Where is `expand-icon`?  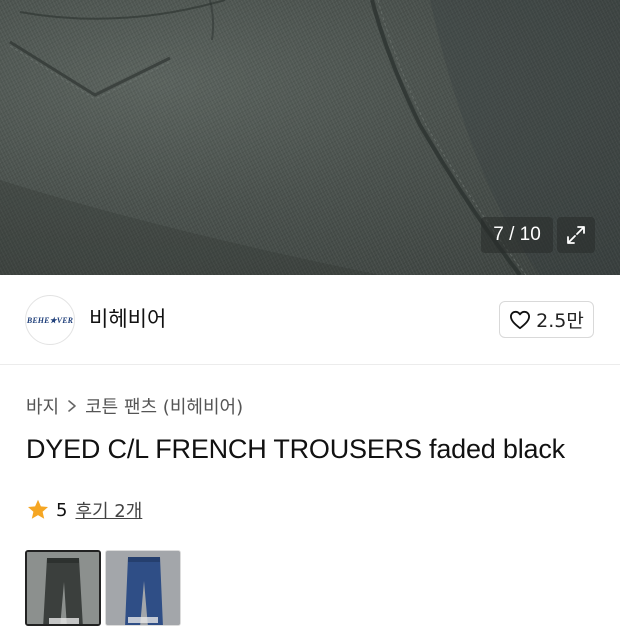 expand-icon is located at coordinates (576, 235).